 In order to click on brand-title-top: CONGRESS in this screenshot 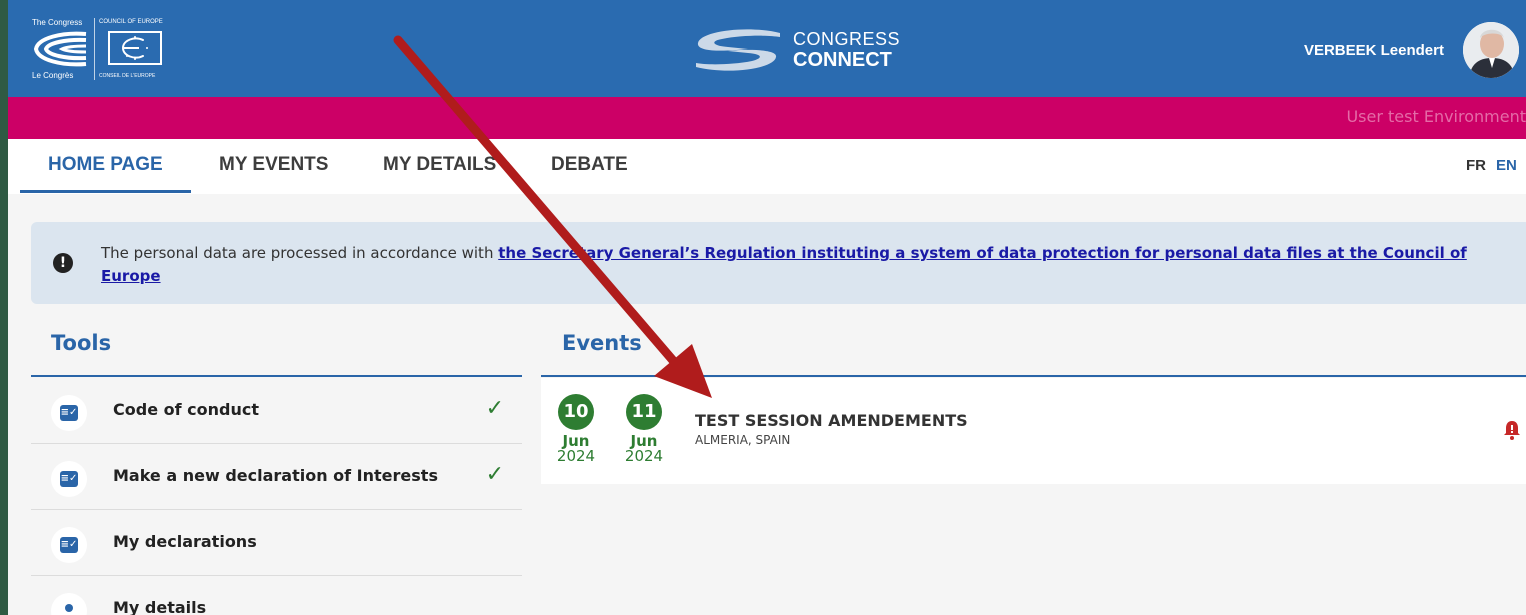, I will do `click(847, 39)`.